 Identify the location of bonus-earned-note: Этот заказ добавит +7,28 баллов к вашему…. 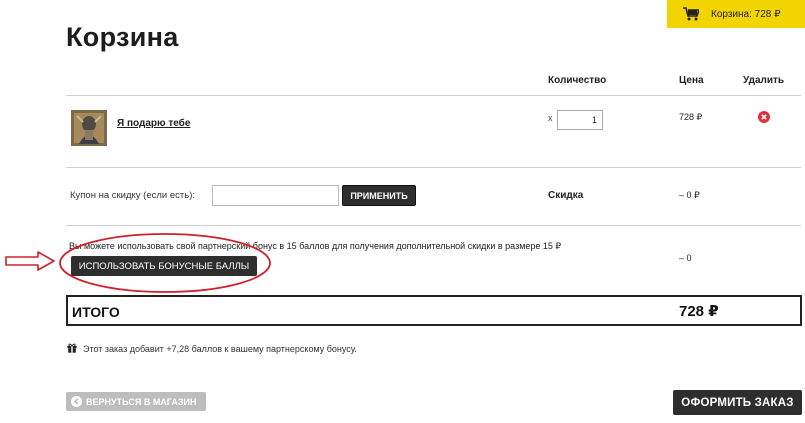
(220, 349).